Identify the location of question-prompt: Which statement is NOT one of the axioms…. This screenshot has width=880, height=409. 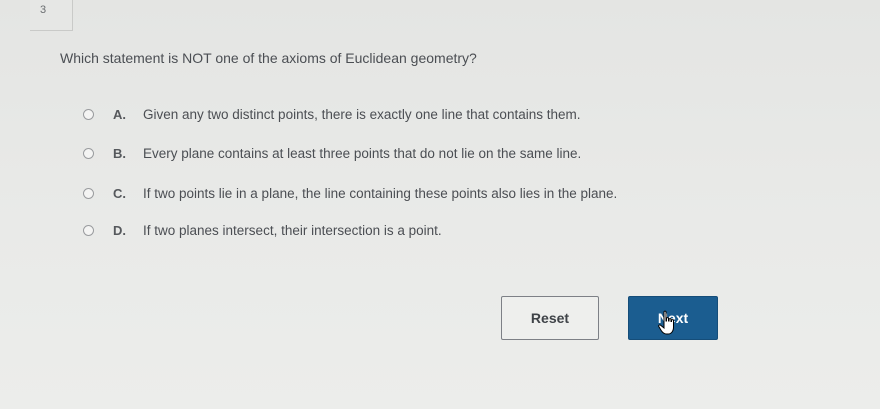
(268, 58).